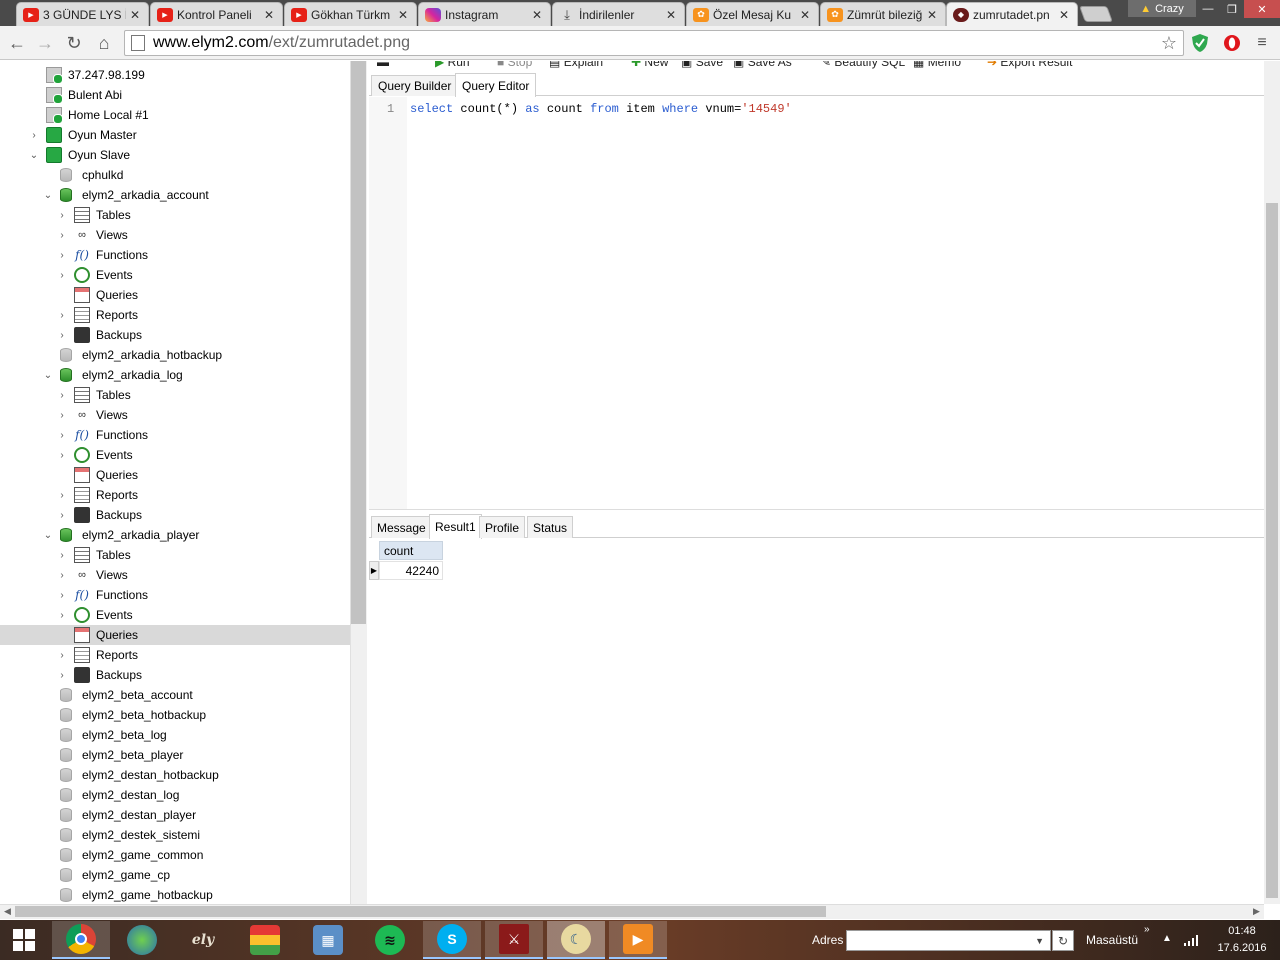  What do you see at coordinates (1200, 43) in the screenshot?
I see `adguard-shield-icon` at bounding box center [1200, 43].